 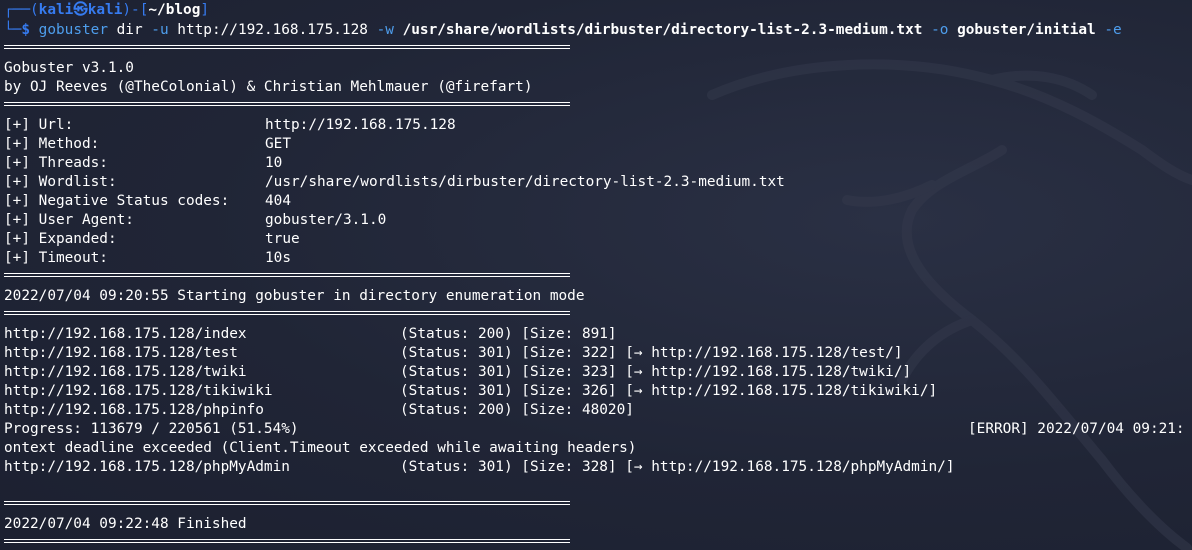 What do you see at coordinates (125, 524) in the screenshot?
I see `finished-message: 2022/07/04 09:22:48 Finished` at bounding box center [125, 524].